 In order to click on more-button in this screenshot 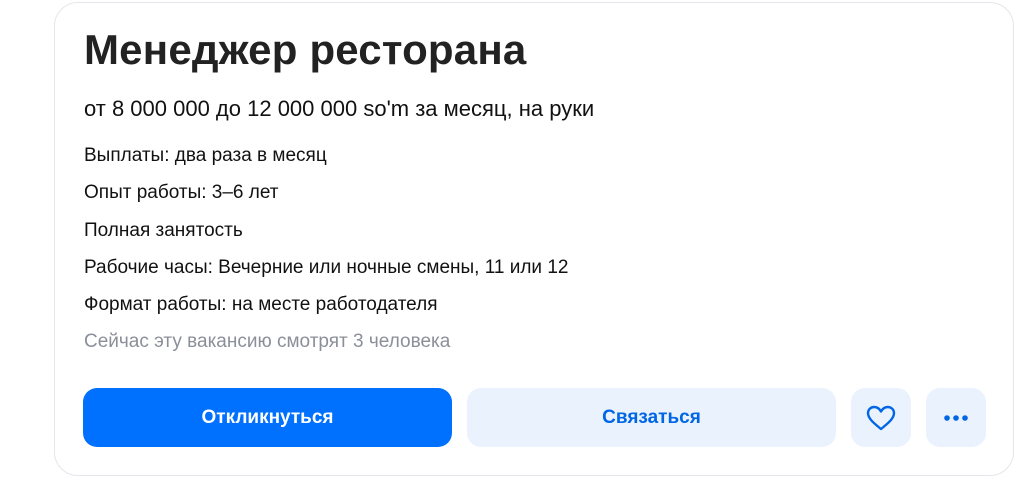, I will do `click(956, 417)`.